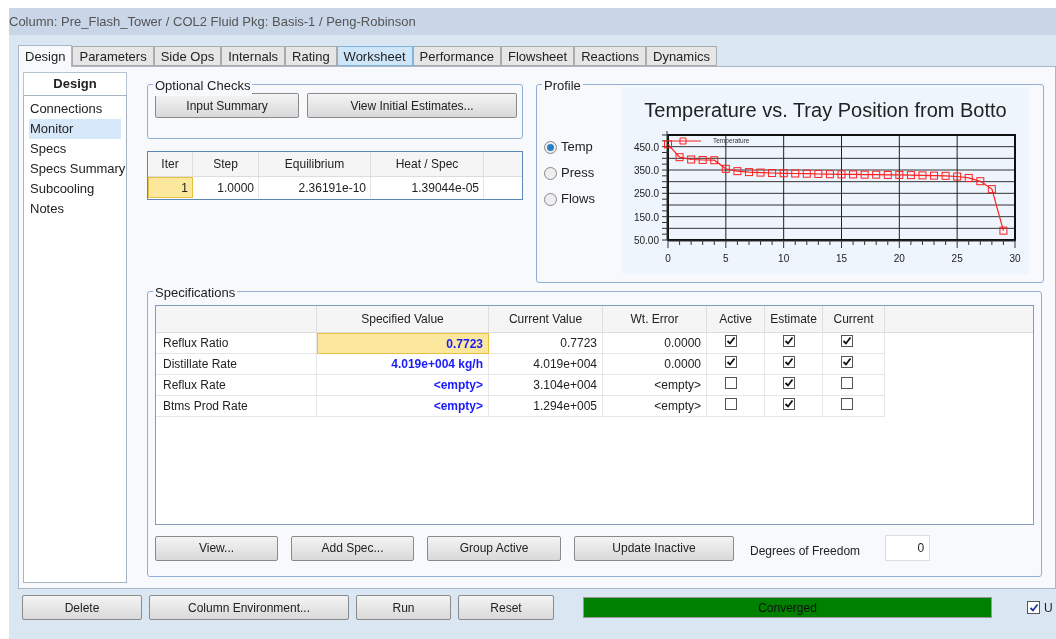 The height and width of the screenshot is (639, 1056). What do you see at coordinates (654, 548) in the screenshot?
I see `button: Update Inactive` at bounding box center [654, 548].